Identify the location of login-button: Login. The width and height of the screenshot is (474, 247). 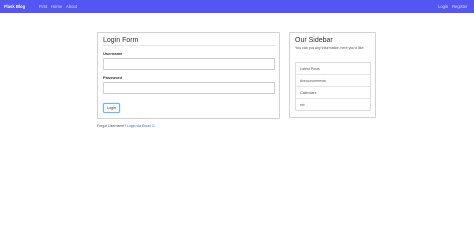
(111, 108).